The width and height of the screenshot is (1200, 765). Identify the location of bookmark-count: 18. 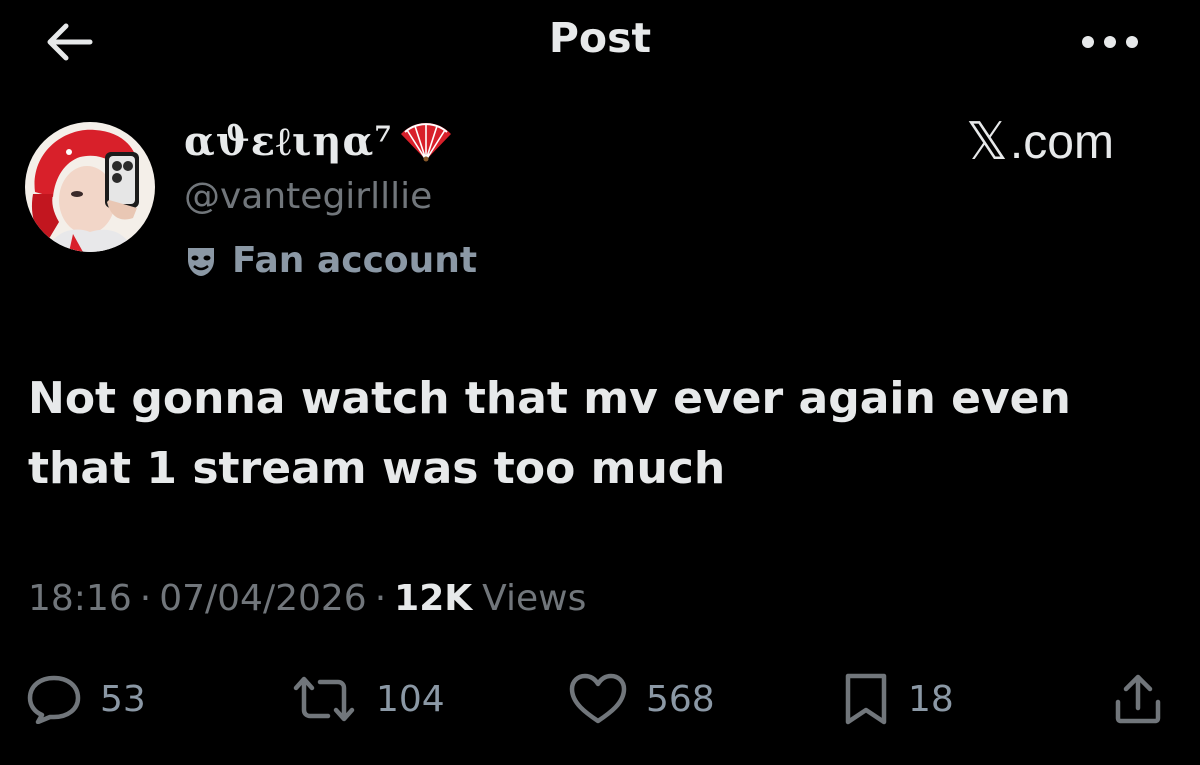
(931, 699).